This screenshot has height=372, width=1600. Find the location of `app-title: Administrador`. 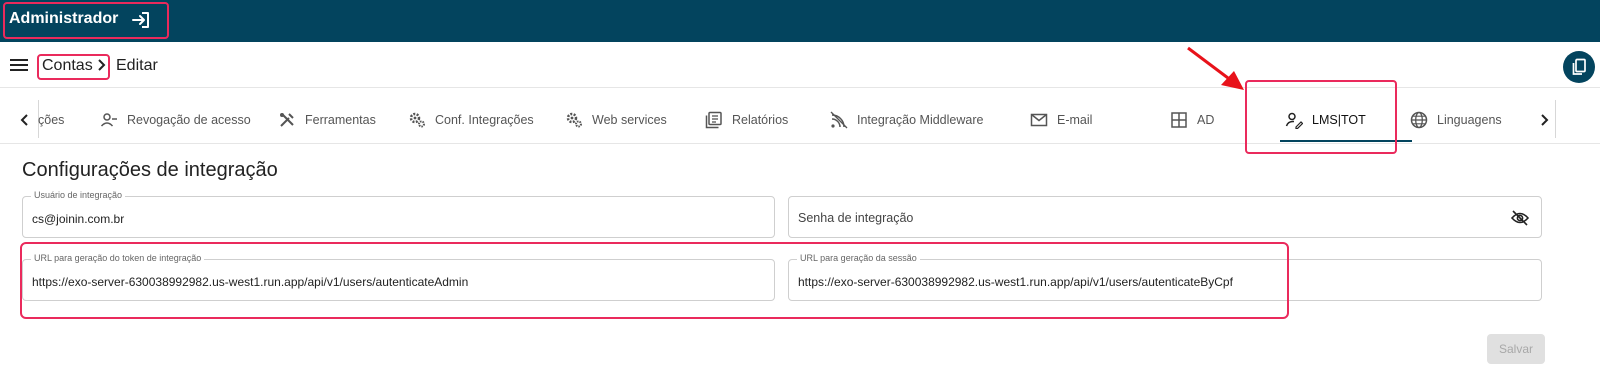

app-title: Administrador is located at coordinates (64, 18).